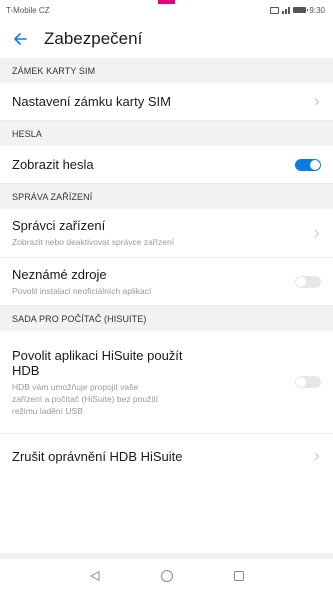 This screenshot has width=333, height=592. What do you see at coordinates (59, 225) in the screenshot?
I see `device-admins-label: Správci zařízení` at bounding box center [59, 225].